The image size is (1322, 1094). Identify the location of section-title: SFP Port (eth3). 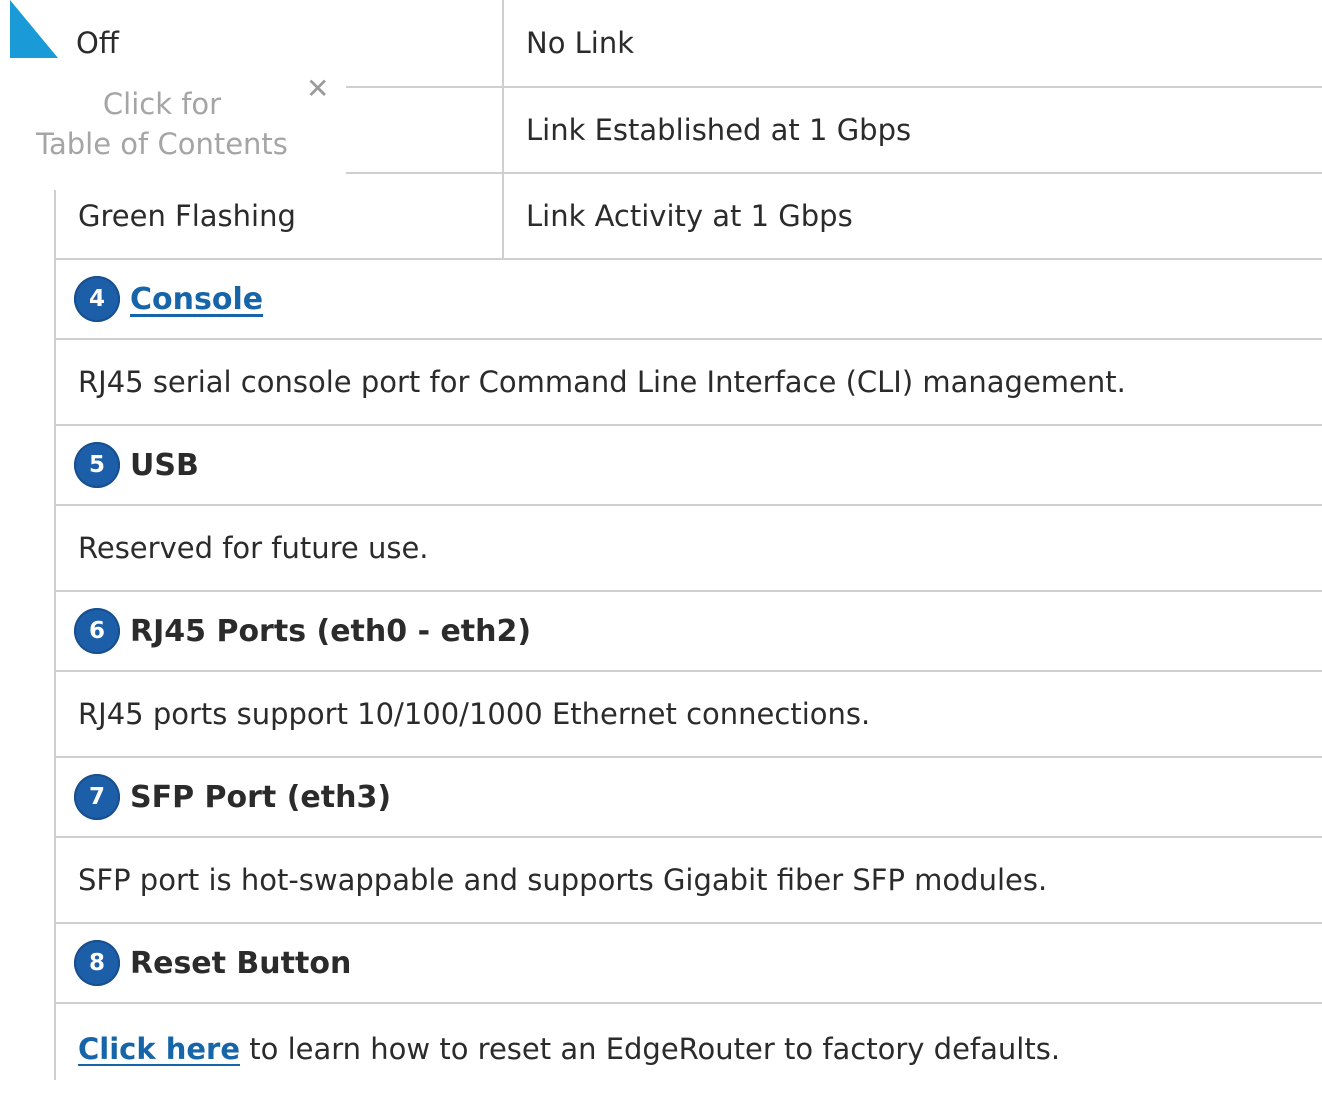
(261, 797).